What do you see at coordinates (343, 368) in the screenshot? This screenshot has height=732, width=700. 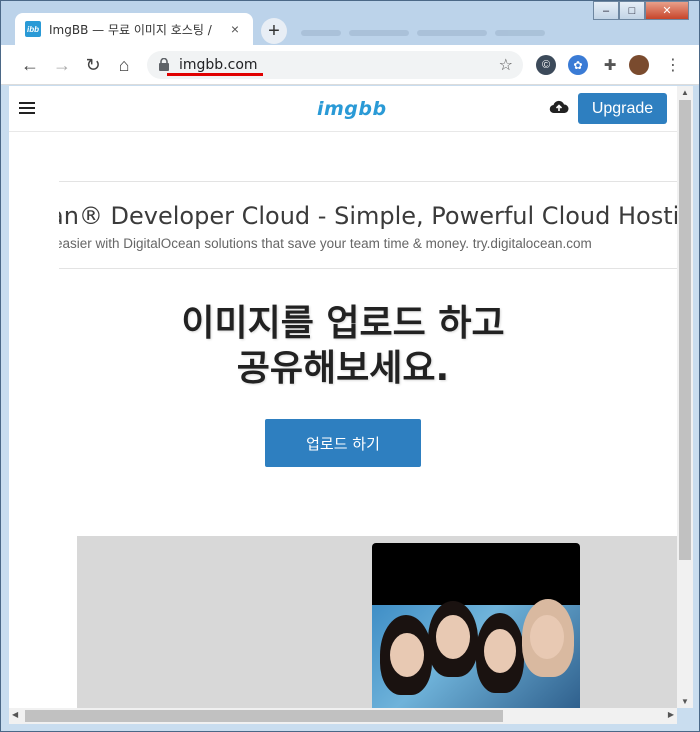 I see `hero-line-2: 공유해보세요.` at bounding box center [343, 368].